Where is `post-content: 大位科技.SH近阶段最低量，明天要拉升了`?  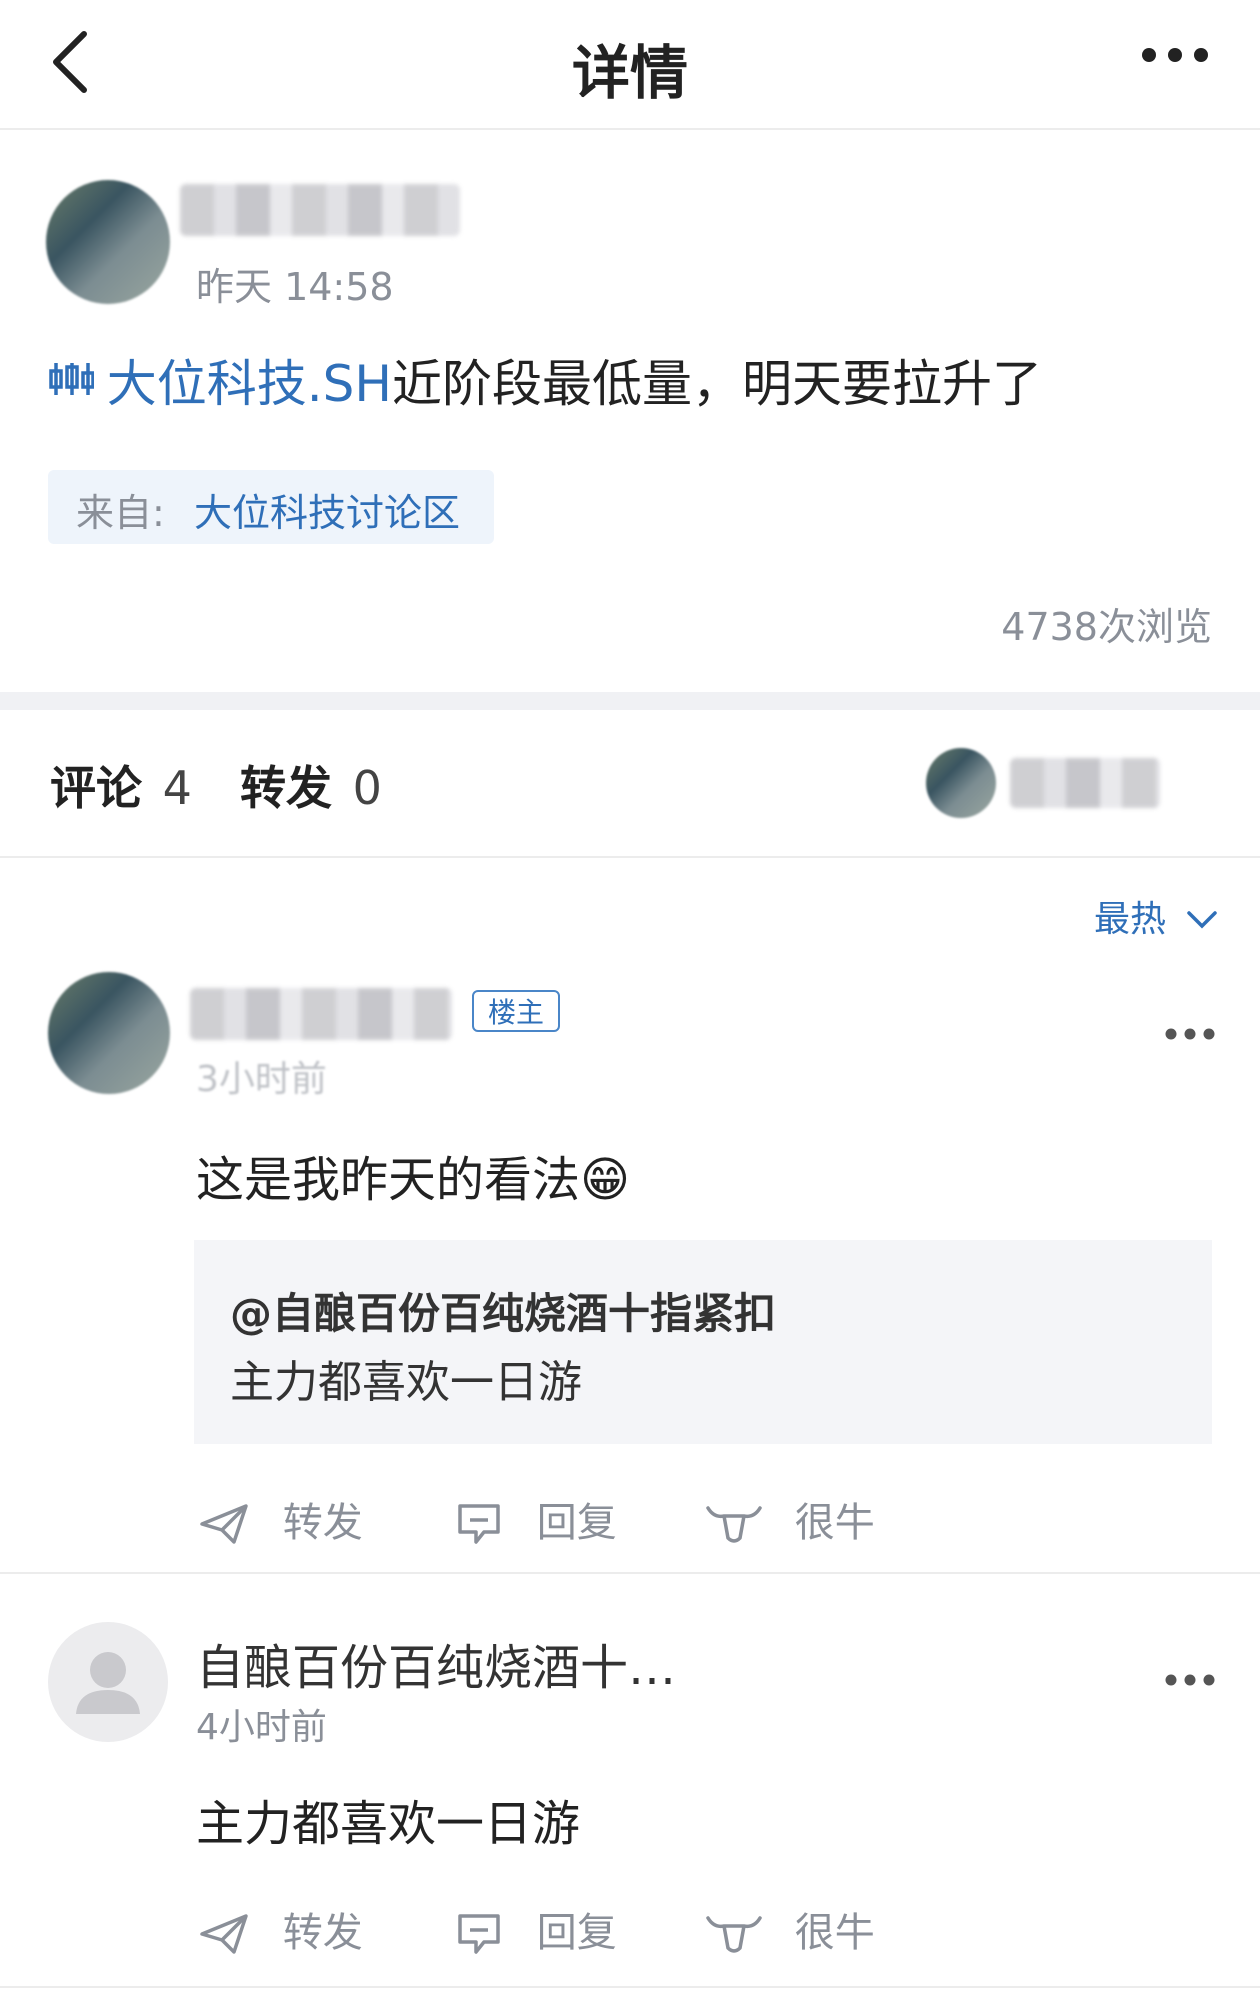 post-content: 大位科技.SH近阶段最低量，明天要拉升了 is located at coordinates (545, 380).